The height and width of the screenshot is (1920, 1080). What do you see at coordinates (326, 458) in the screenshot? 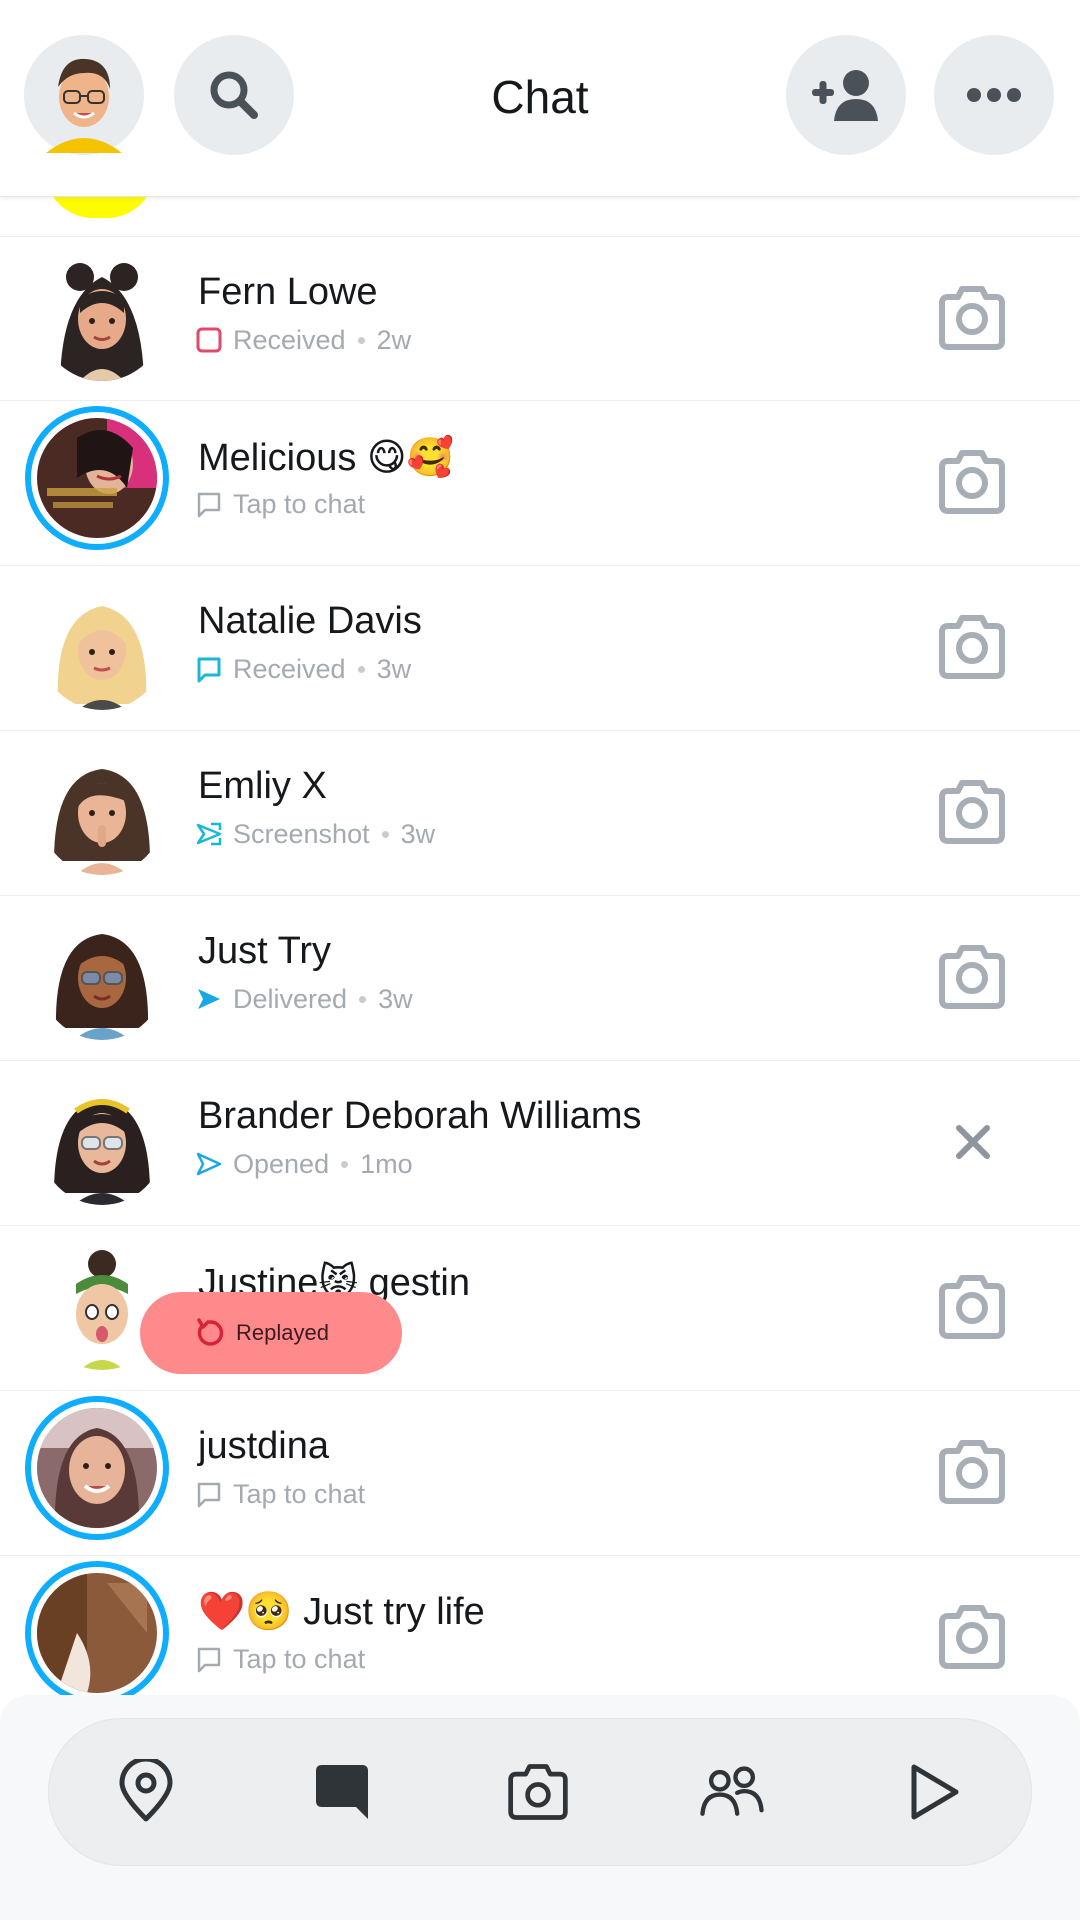
I see `chat-name: Melicious 😋🥰` at bounding box center [326, 458].